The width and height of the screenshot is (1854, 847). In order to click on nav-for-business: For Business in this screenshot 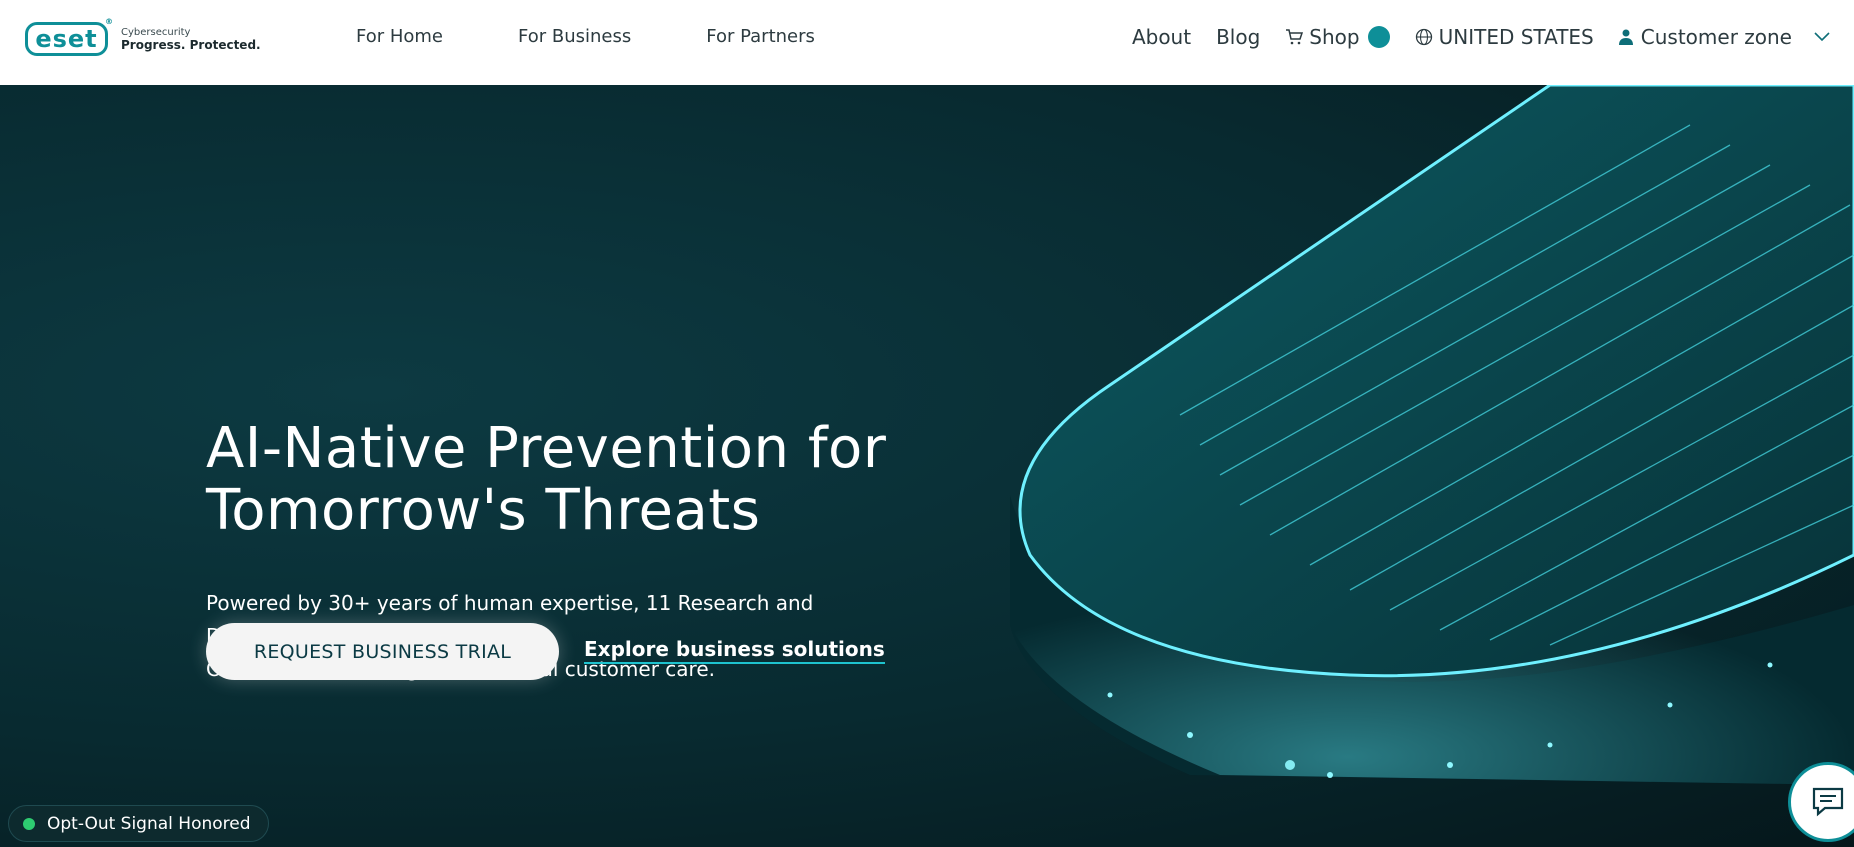, I will do `click(574, 36)`.